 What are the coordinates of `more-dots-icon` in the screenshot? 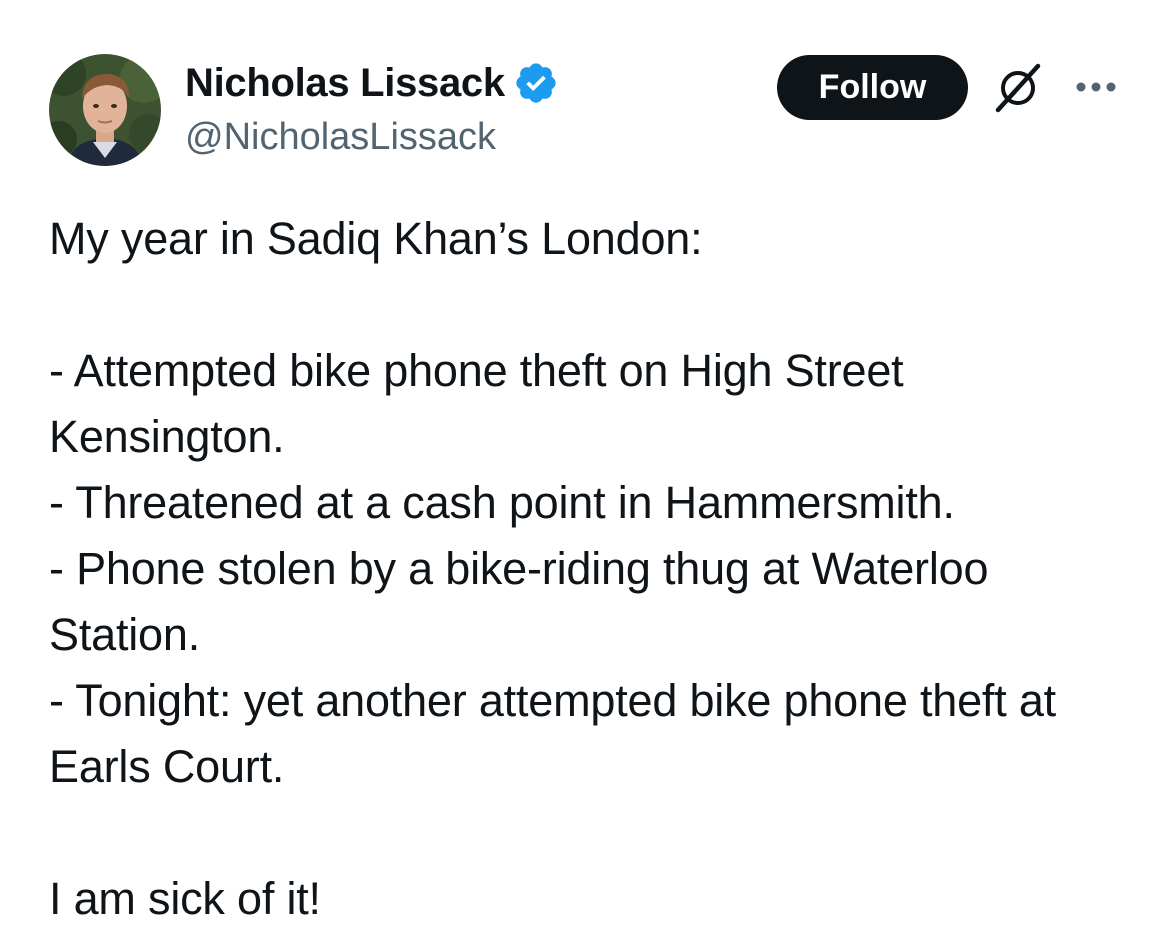 It's located at (1096, 87).